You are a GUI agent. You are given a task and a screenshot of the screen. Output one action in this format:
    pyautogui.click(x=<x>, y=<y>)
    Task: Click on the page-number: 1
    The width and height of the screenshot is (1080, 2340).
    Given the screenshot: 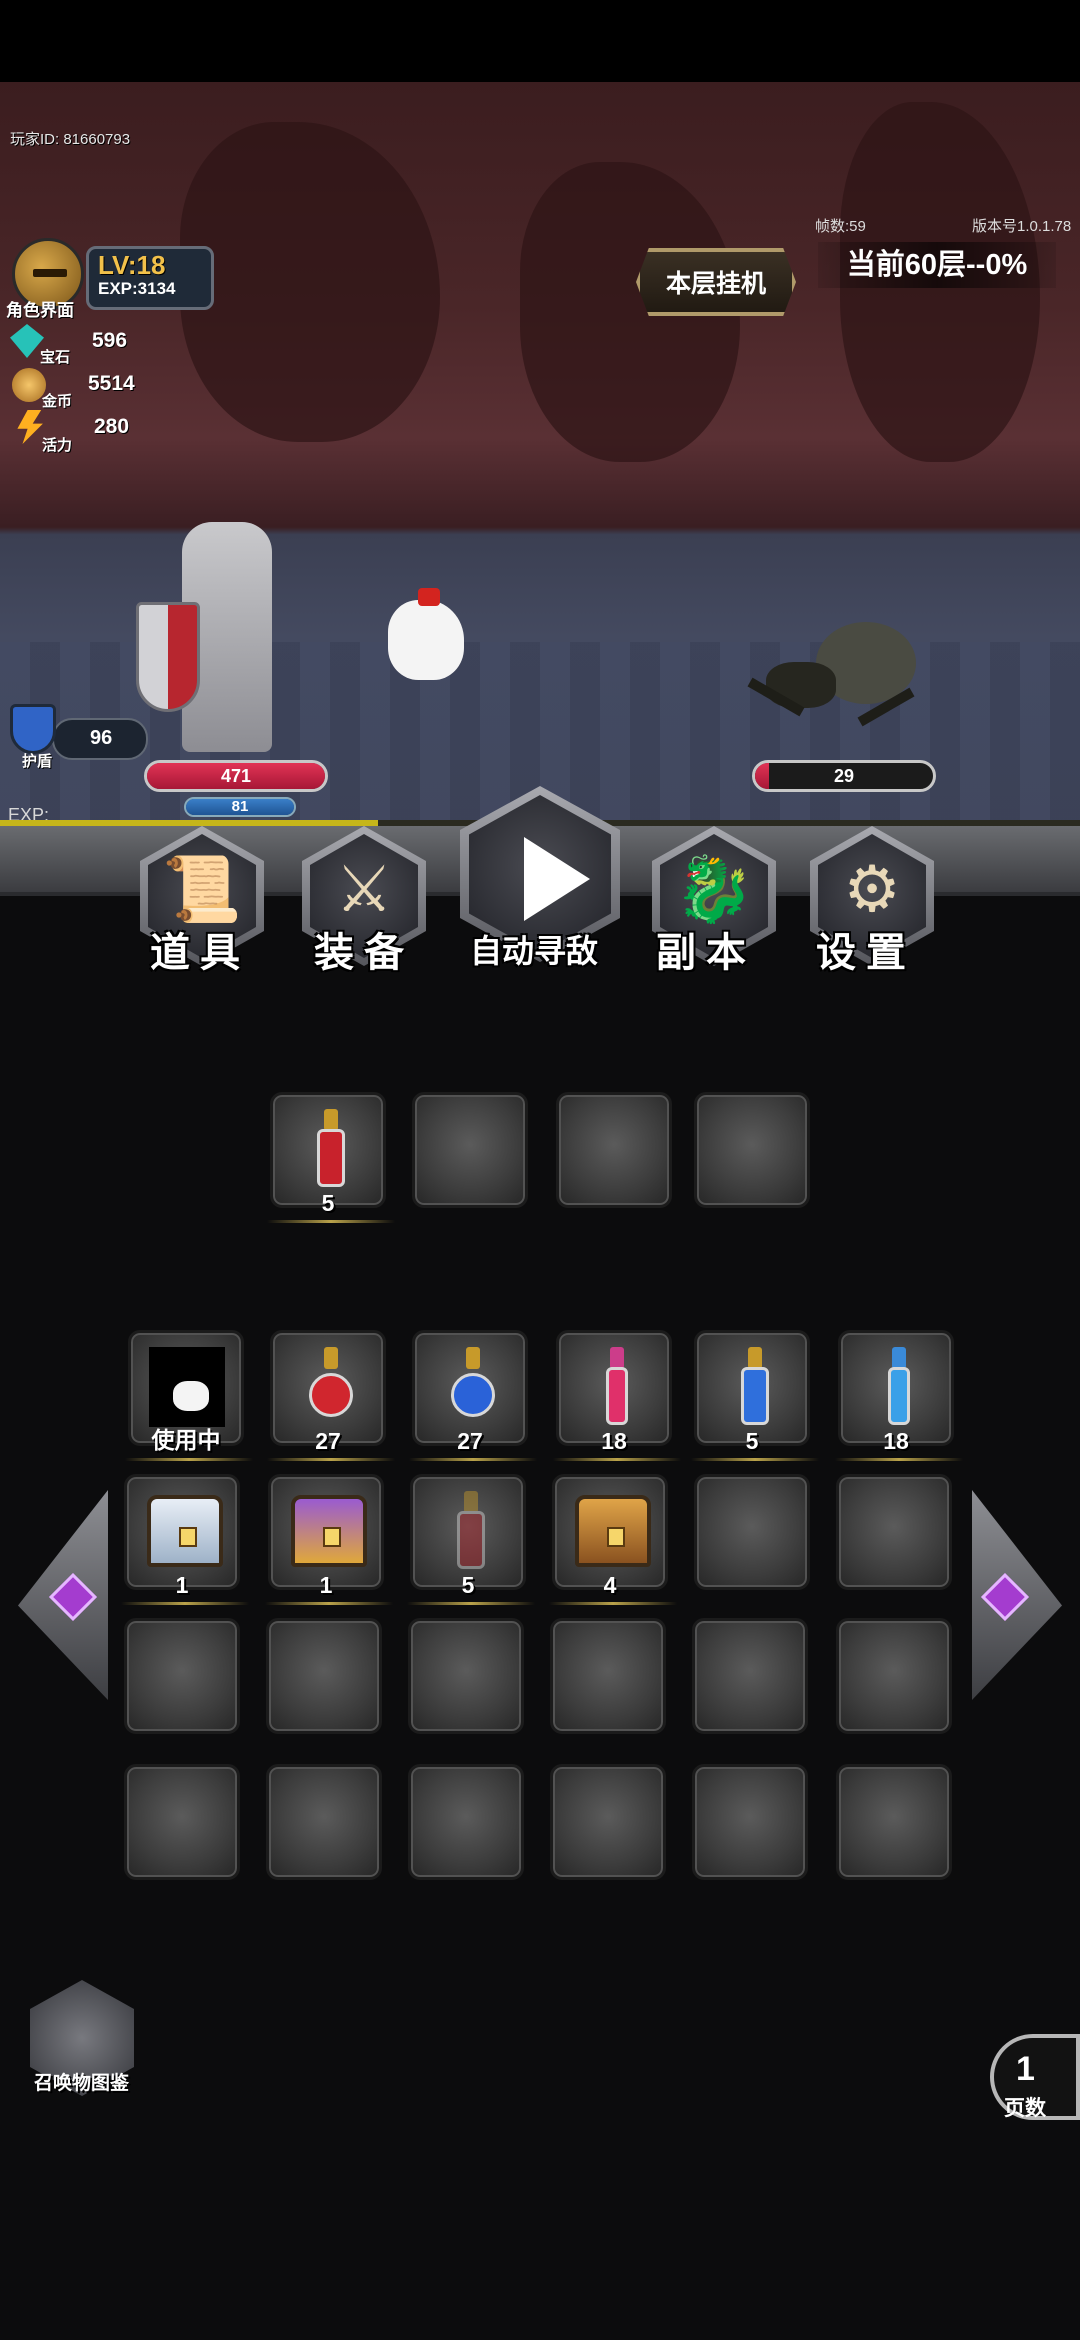 What is the action you would take?
    pyautogui.click(x=1025, y=2069)
    